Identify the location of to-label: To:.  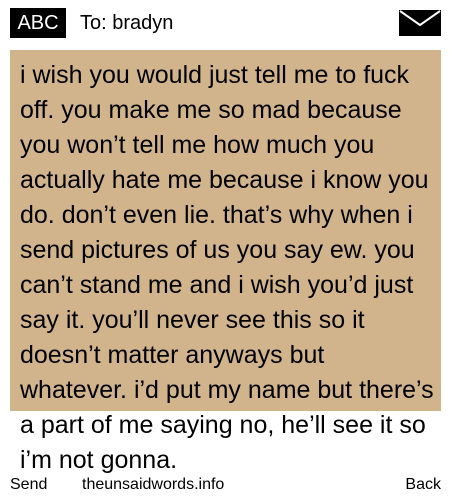
(93, 23).